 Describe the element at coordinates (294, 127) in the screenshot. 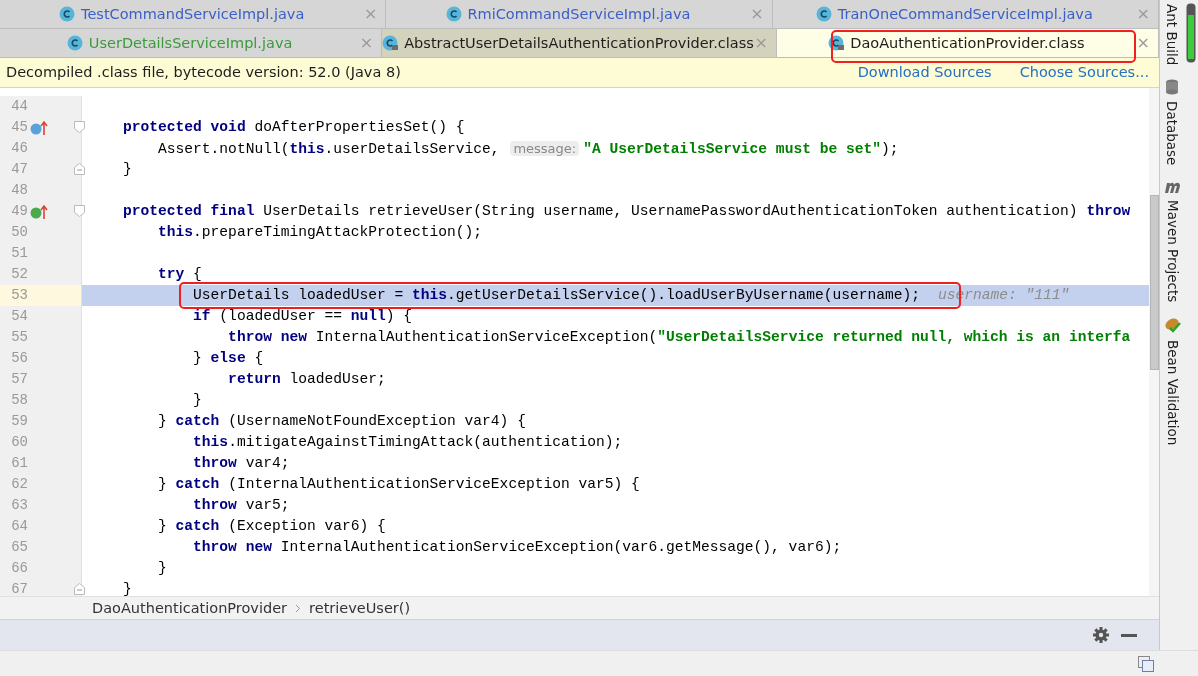

I see `code-line: protected void doAfterPropertiesSet() {` at that location.